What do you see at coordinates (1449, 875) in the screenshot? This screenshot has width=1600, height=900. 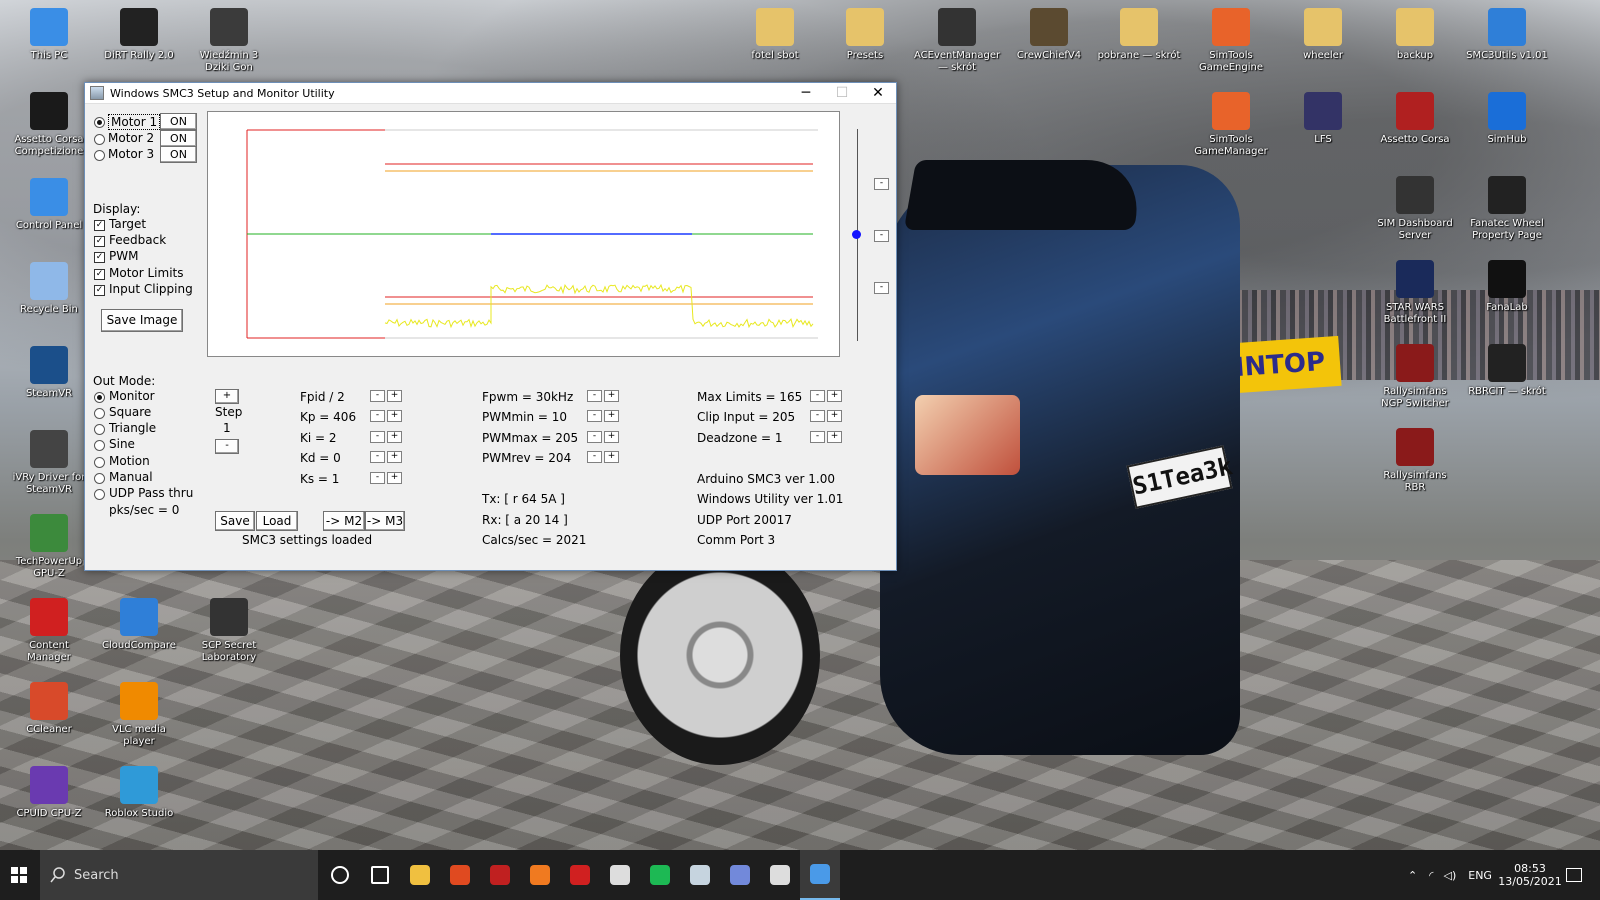 I see `volume-icon: ◁)` at bounding box center [1449, 875].